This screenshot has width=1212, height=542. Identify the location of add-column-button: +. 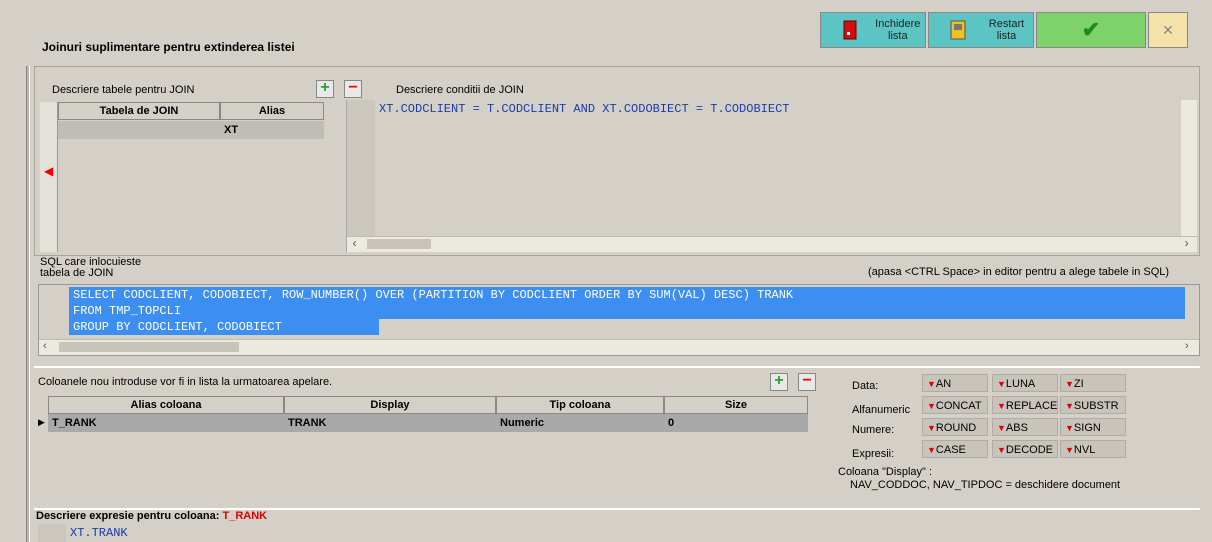
(779, 382).